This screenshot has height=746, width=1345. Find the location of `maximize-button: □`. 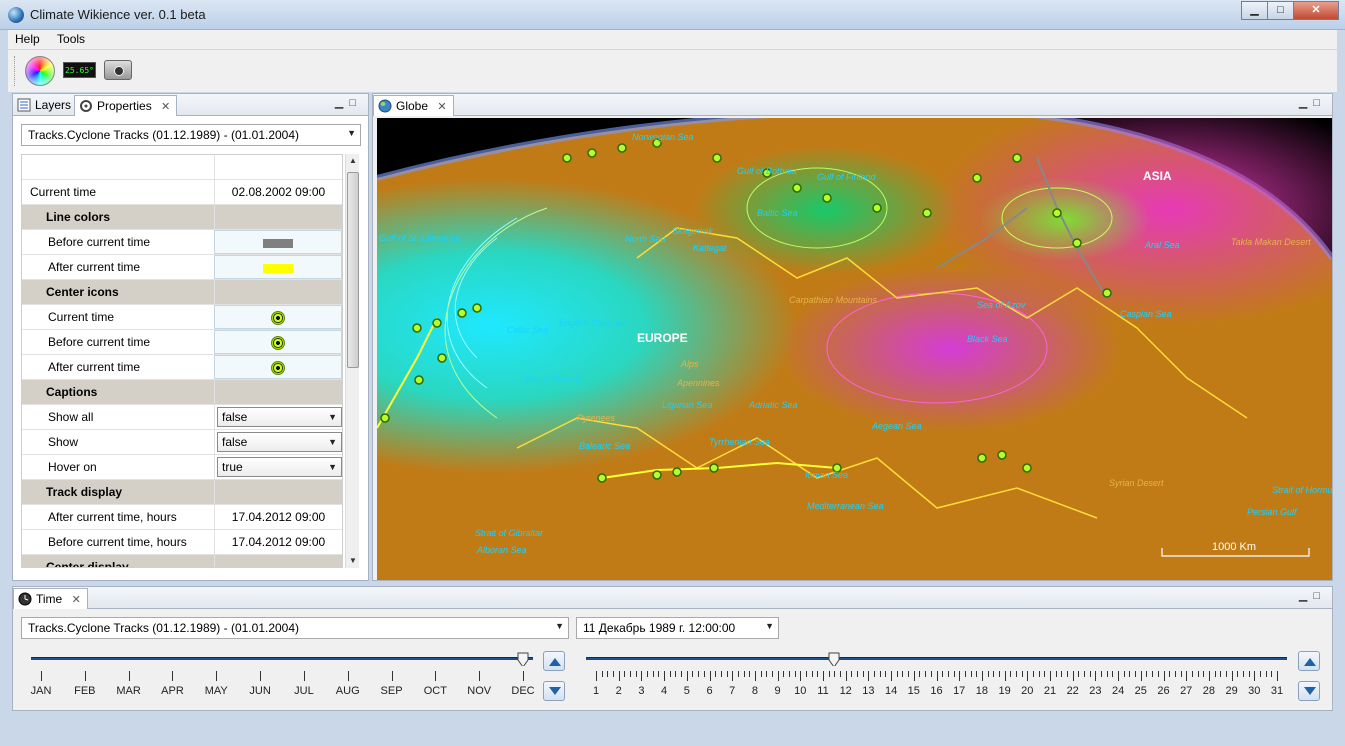

maximize-button: □ is located at coordinates (1280, 10).